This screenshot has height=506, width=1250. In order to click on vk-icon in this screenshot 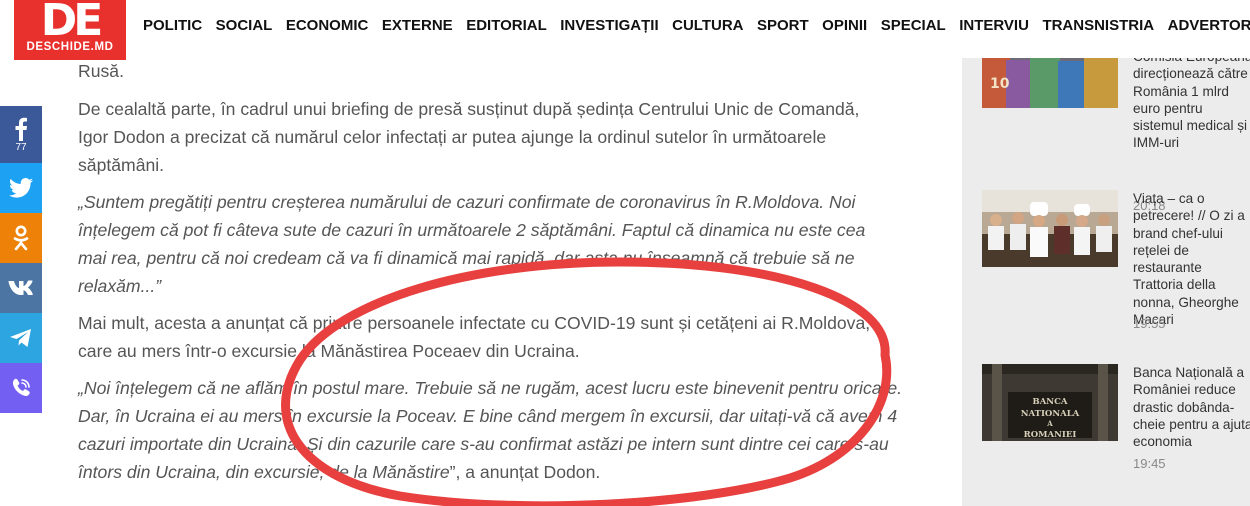, I will do `click(20, 287)`.